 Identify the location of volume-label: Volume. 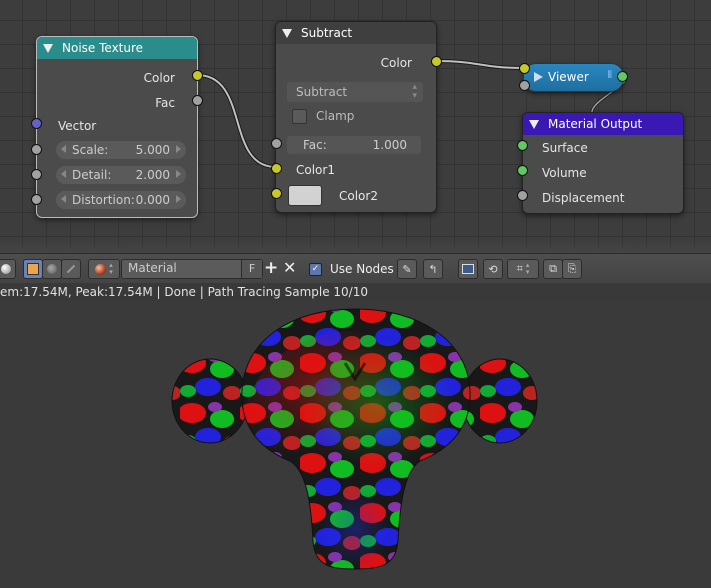
(564, 173).